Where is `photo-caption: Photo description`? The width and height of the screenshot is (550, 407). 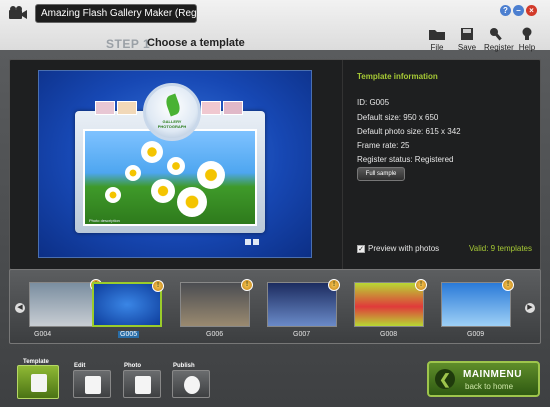
photo-caption: Photo description is located at coordinates (104, 220).